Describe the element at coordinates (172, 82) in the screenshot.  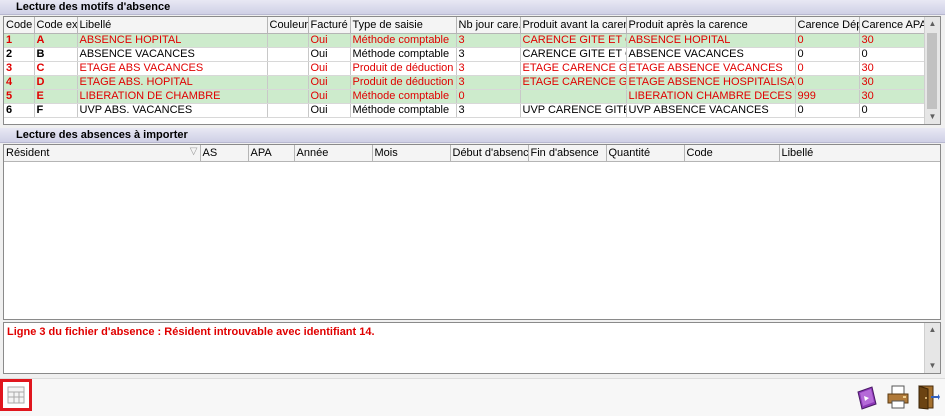
I see `table-cell: ETAGE ABS. HOPITAL` at that location.